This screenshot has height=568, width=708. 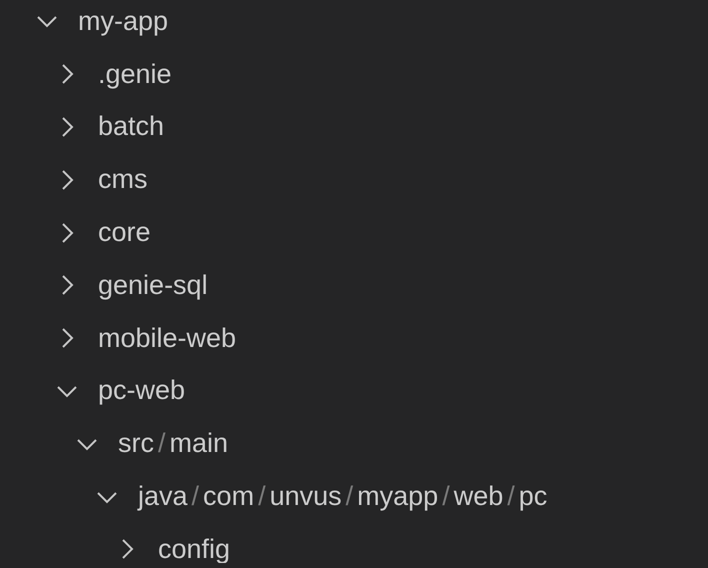 What do you see at coordinates (397, 496) in the screenshot?
I see `folder-name: myapp` at bounding box center [397, 496].